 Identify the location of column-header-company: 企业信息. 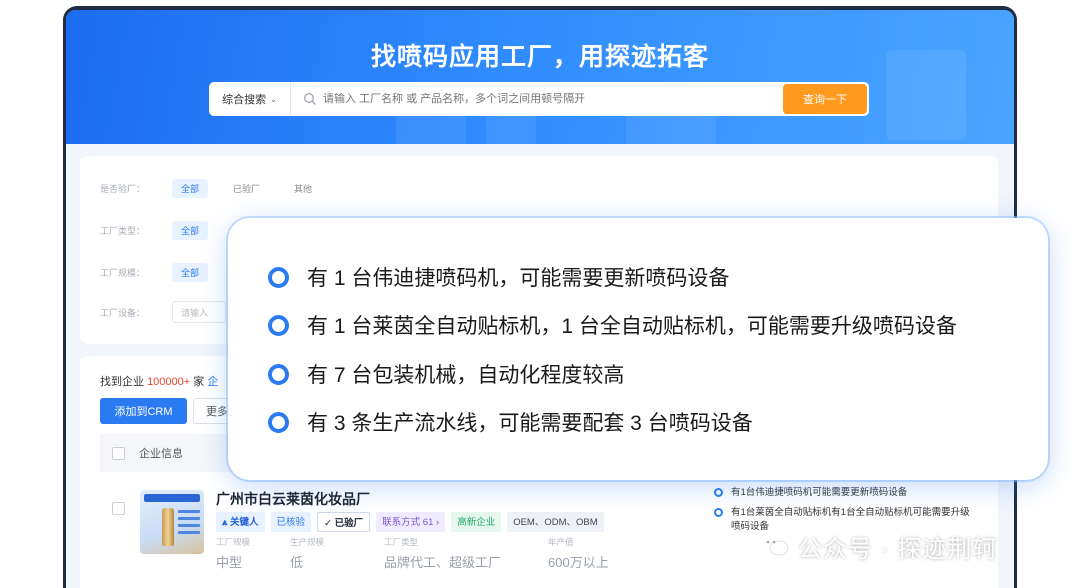
(161, 454).